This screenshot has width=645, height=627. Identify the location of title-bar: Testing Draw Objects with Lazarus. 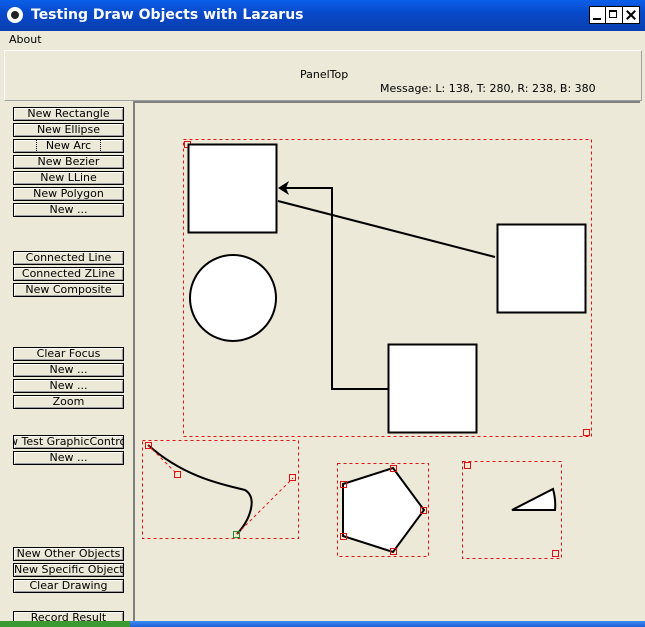
(322, 15).